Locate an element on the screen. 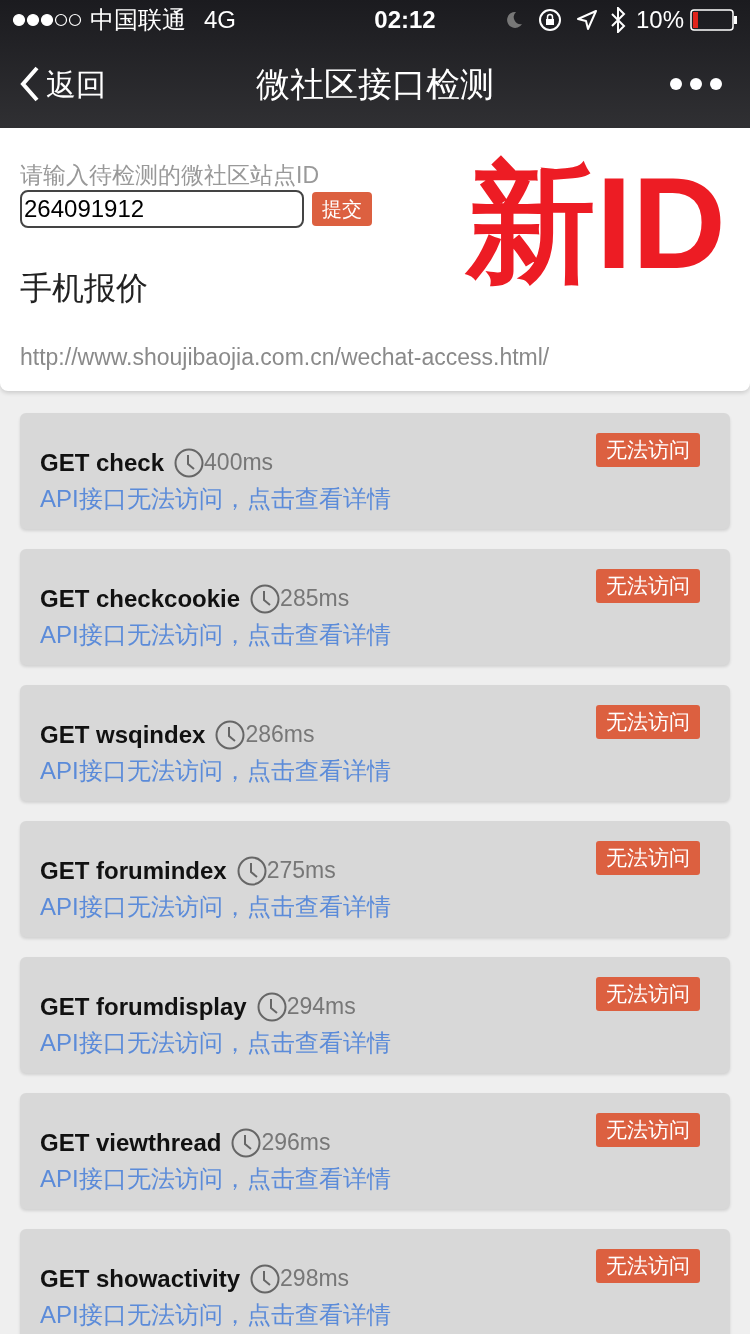 This screenshot has height=1334, width=750. carrier-name: 中国联通 is located at coordinates (138, 20).